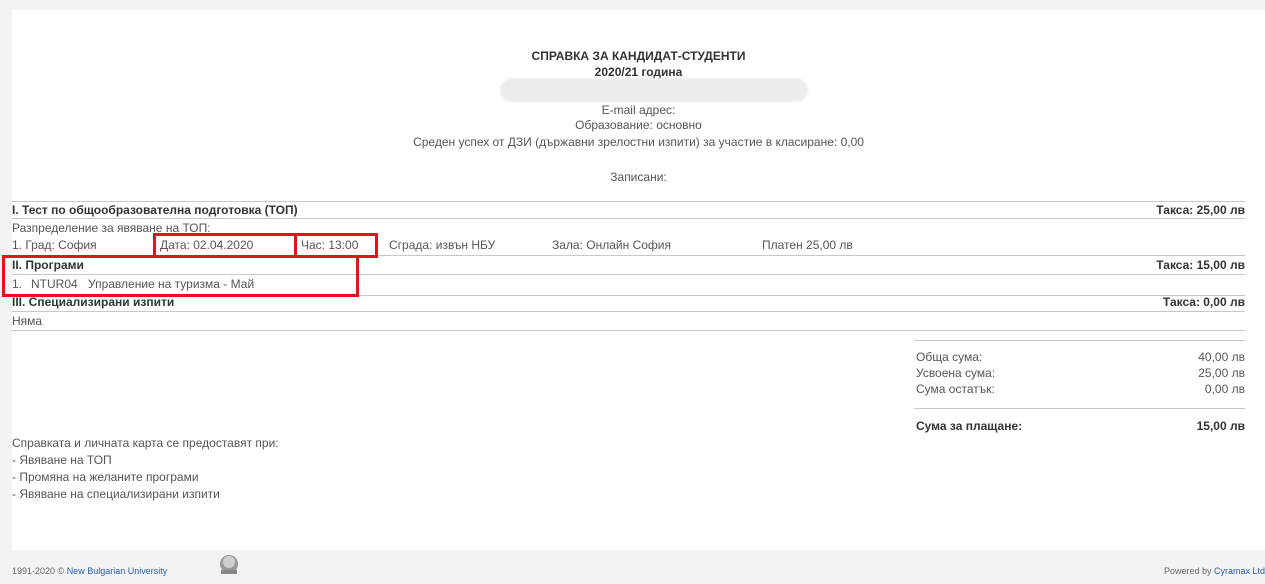 Image resolution: width=1265 pixels, height=584 pixels. What do you see at coordinates (956, 373) in the screenshot?
I see `absorbed-label: Усвоена сума:` at bounding box center [956, 373].